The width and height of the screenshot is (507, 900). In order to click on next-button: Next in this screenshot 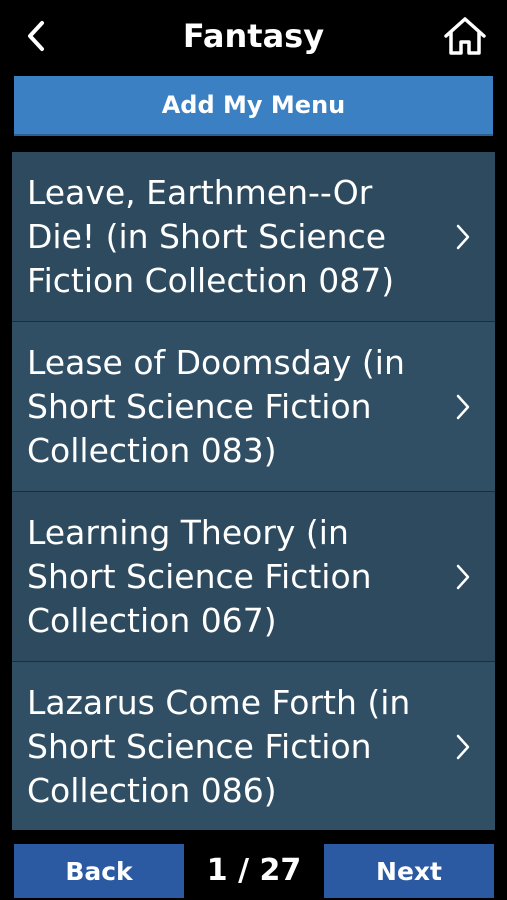, I will do `click(409, 871)`.